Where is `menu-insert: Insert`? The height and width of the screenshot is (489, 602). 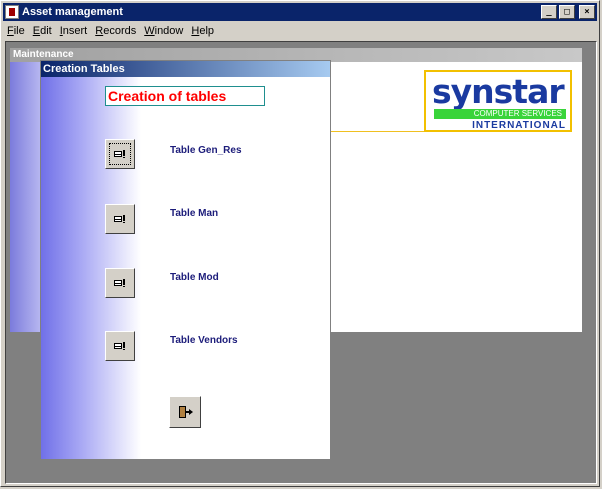 menu-insert: Insert is located at coordinates (74, 31).